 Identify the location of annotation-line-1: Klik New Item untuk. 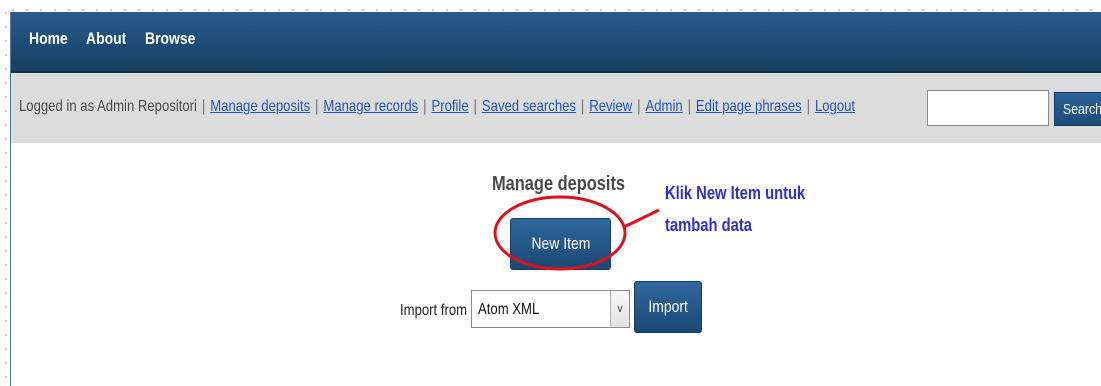
(735, 193).